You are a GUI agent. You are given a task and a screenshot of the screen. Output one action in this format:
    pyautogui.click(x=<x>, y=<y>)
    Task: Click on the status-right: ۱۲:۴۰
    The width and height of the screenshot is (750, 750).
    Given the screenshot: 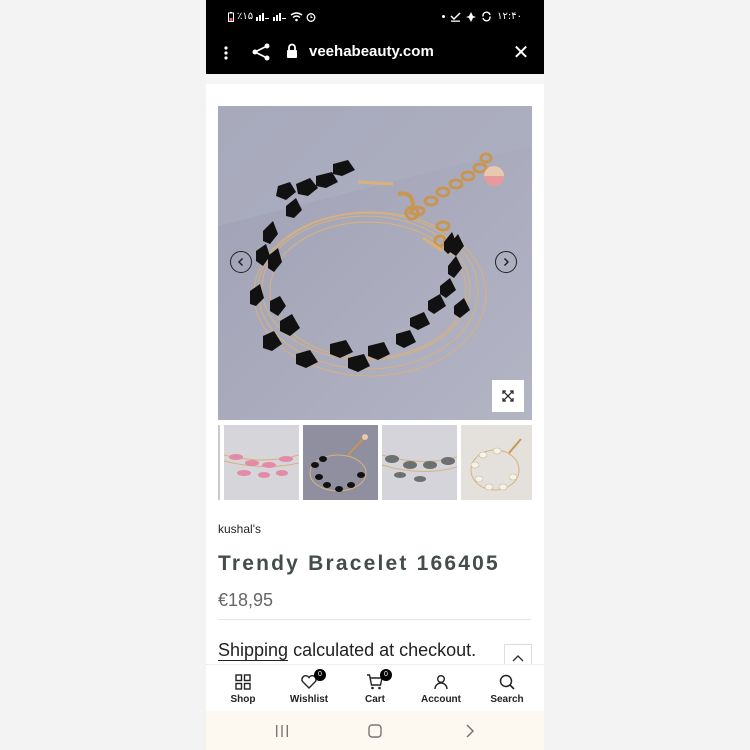 What is the action you would take?
    pyautogui.click(x=482, y=16)
    